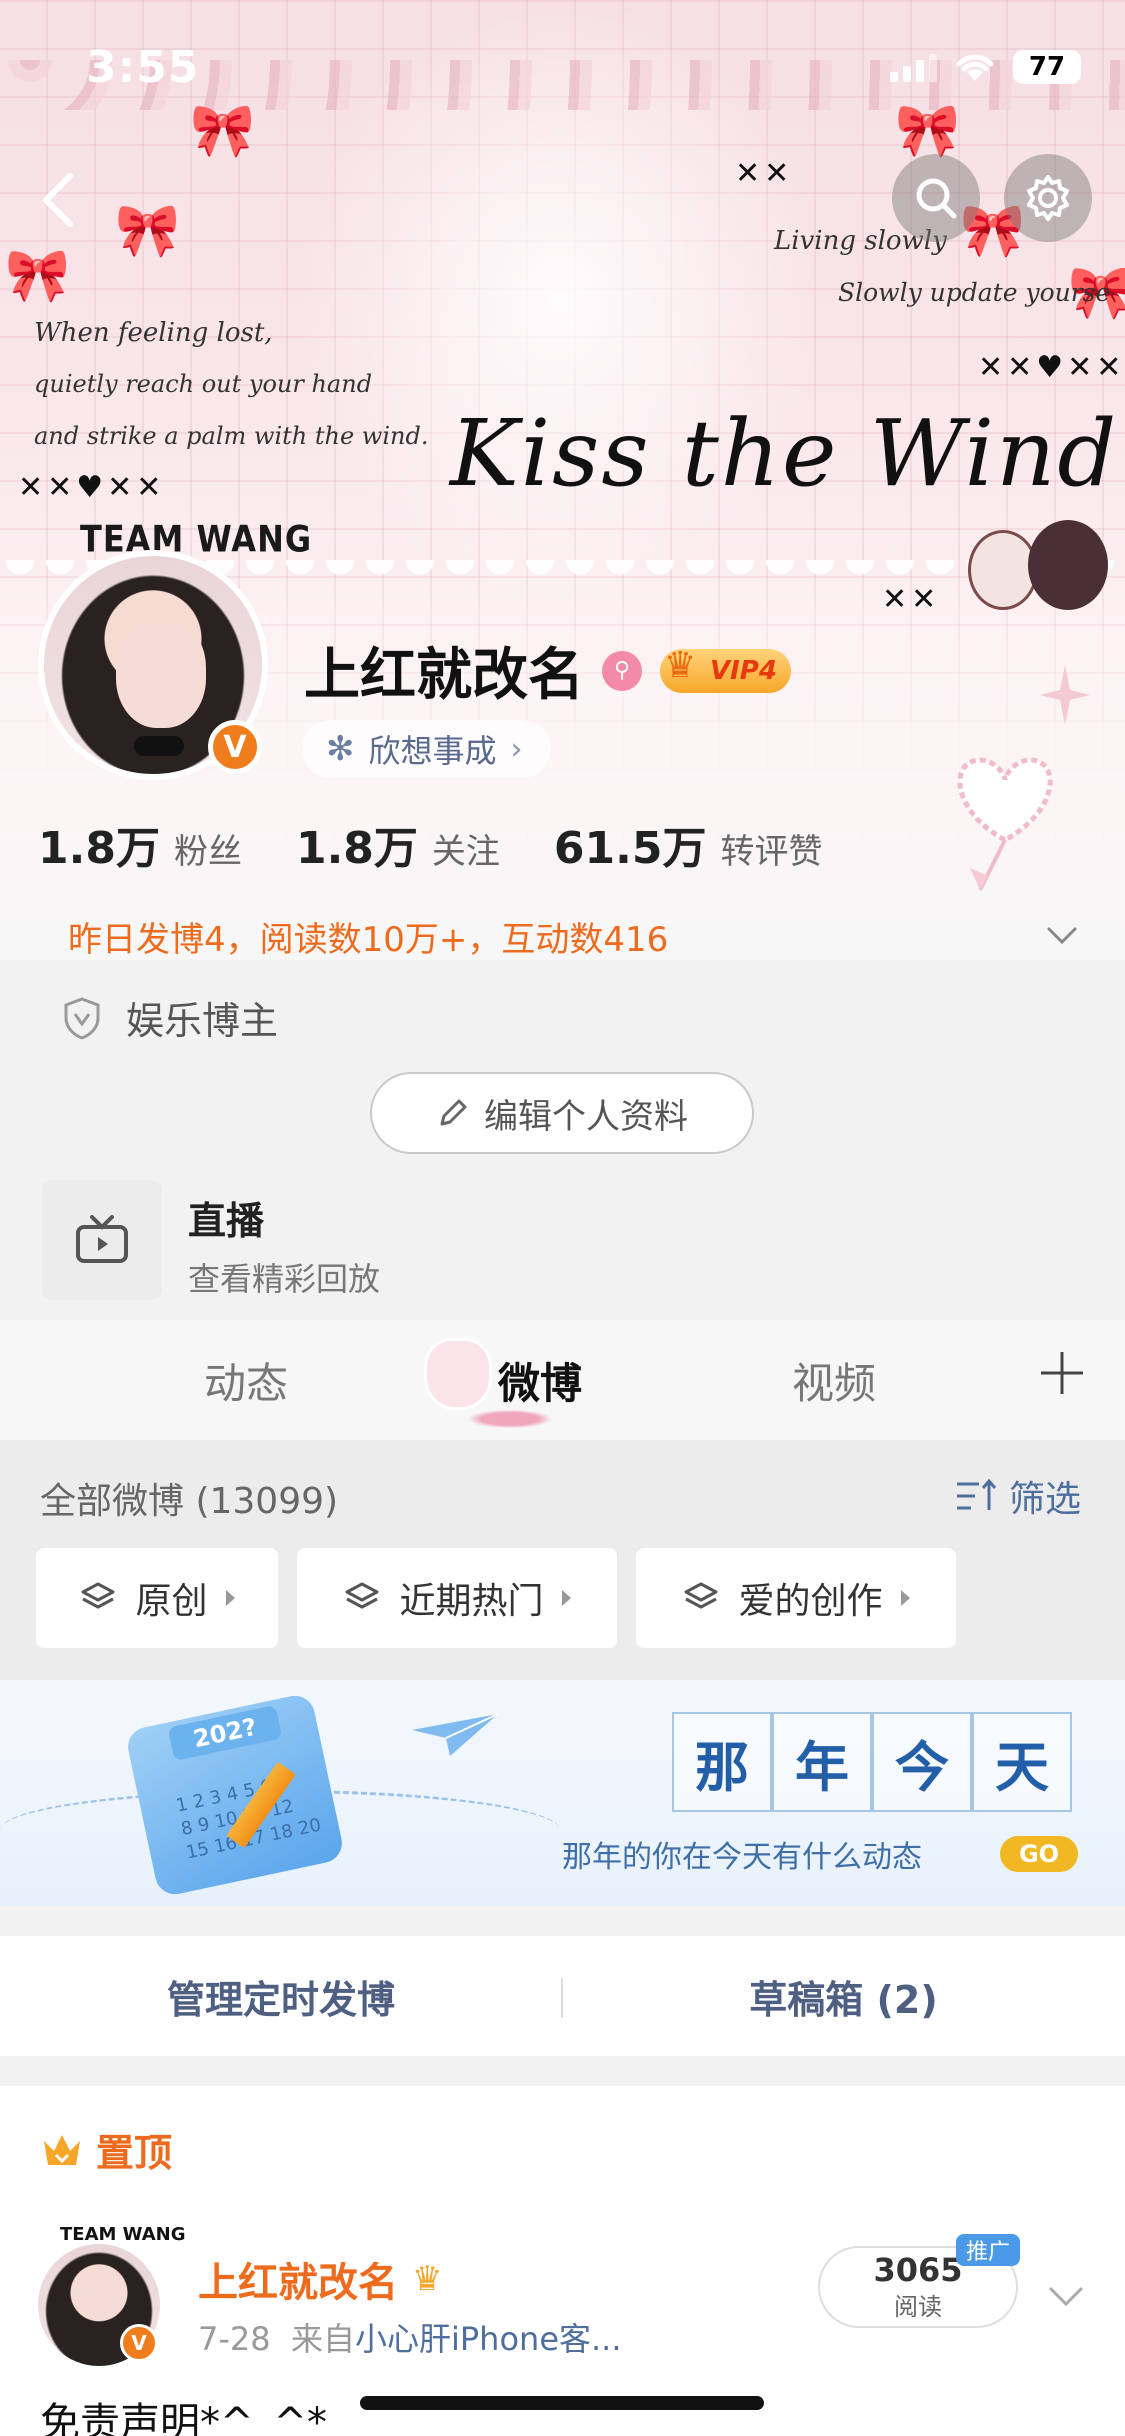 This screenshot has height=2436, width=1125. I want to click on manage-bar: 管理定时发博 草稿箱 (2), so click(562, 1996).